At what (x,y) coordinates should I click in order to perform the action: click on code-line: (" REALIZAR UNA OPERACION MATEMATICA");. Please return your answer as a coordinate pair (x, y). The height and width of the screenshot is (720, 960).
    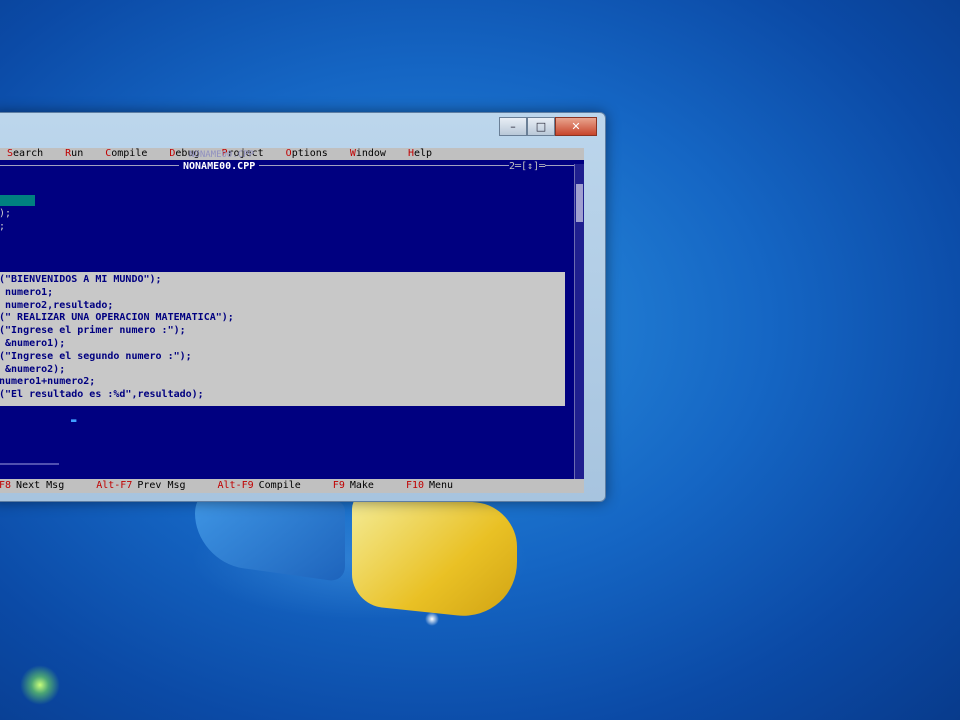
    Looking at the image, I should click on (117, 318).